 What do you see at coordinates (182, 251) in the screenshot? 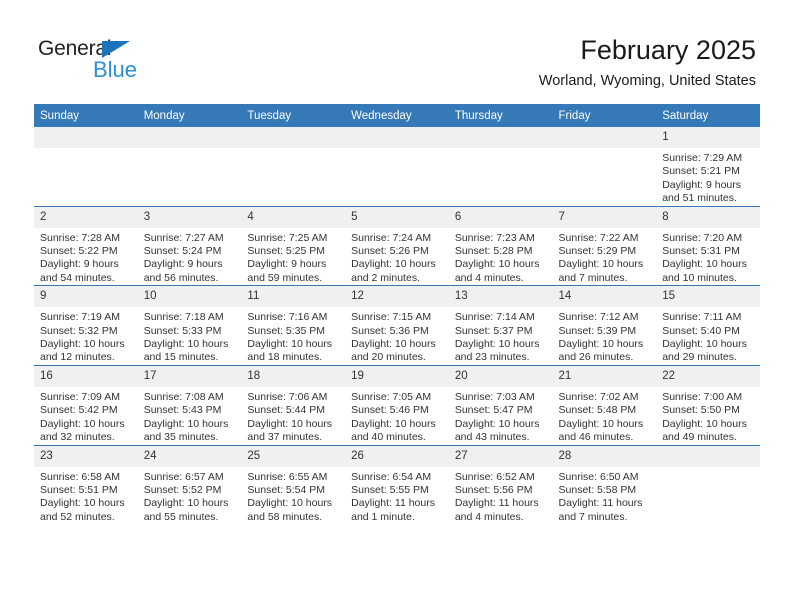
I see `day-detail-line: Sunset: 5:24 PM` at bounding box center [182, 251].